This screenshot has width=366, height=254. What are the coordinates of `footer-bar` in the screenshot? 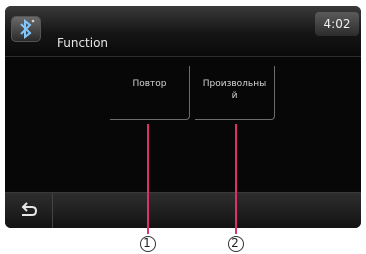 It's located at (183, 210).